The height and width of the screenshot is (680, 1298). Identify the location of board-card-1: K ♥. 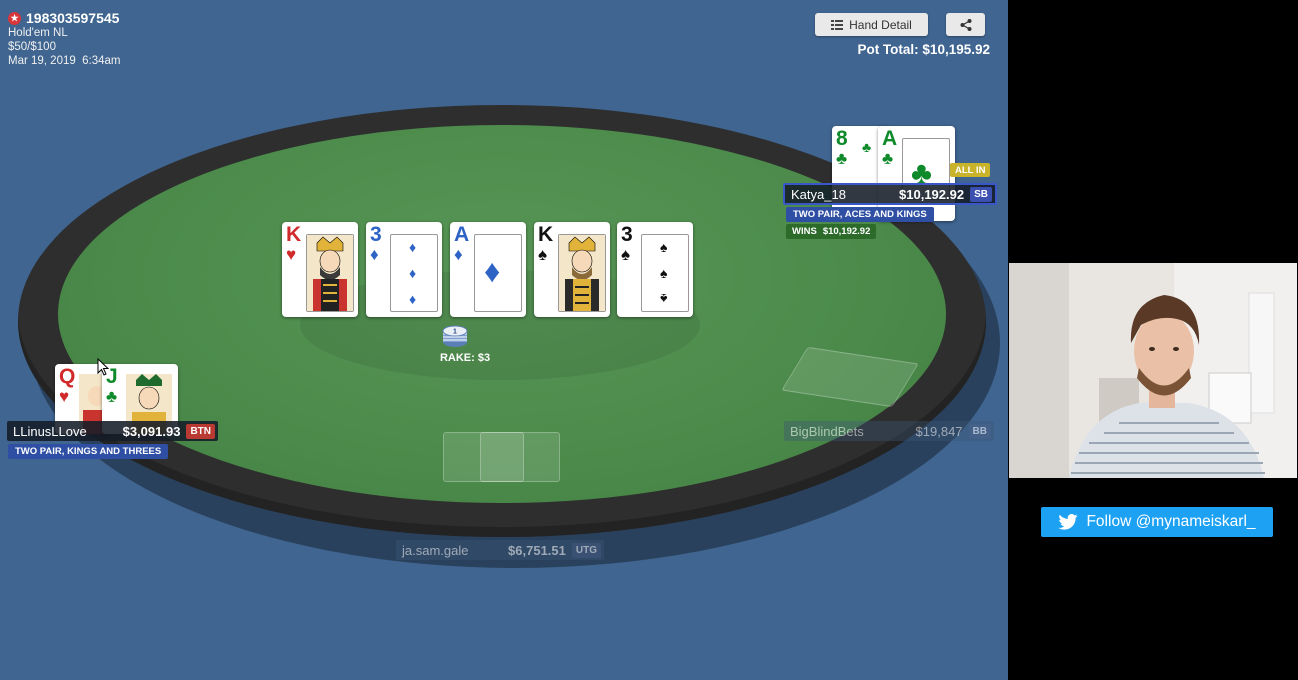
(320, 269).